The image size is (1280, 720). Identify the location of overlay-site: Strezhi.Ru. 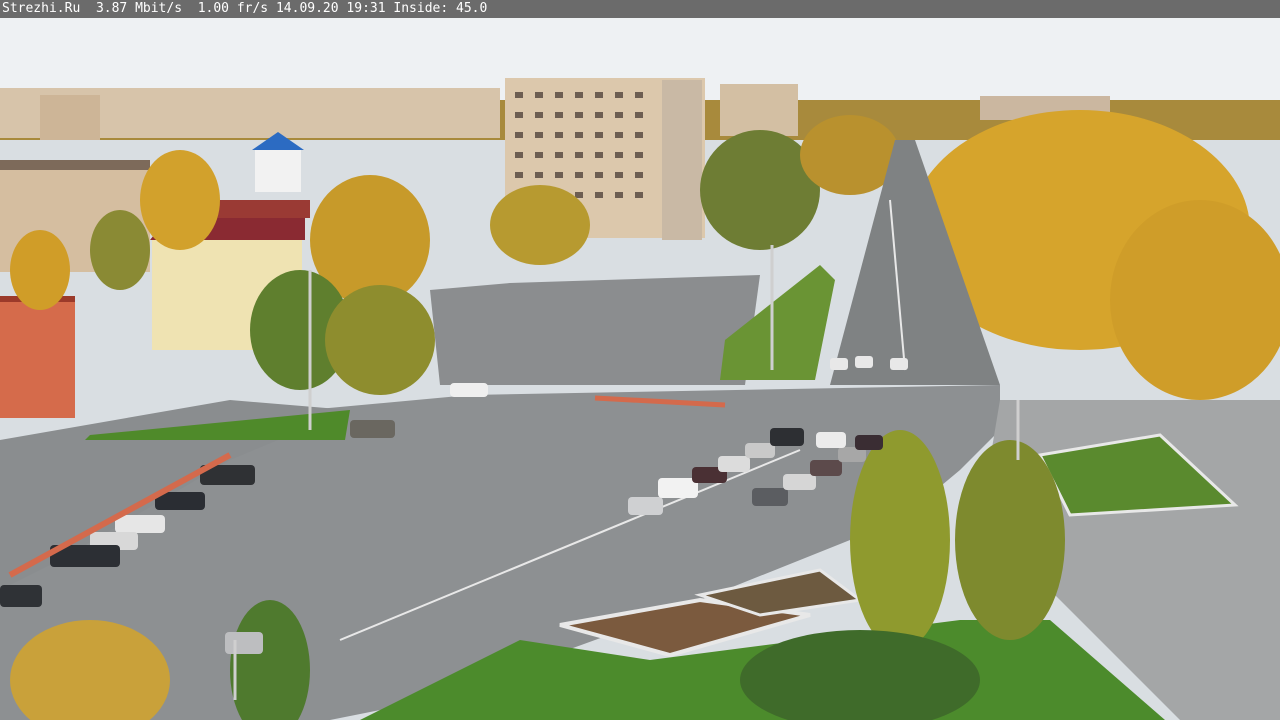
(41, 8).